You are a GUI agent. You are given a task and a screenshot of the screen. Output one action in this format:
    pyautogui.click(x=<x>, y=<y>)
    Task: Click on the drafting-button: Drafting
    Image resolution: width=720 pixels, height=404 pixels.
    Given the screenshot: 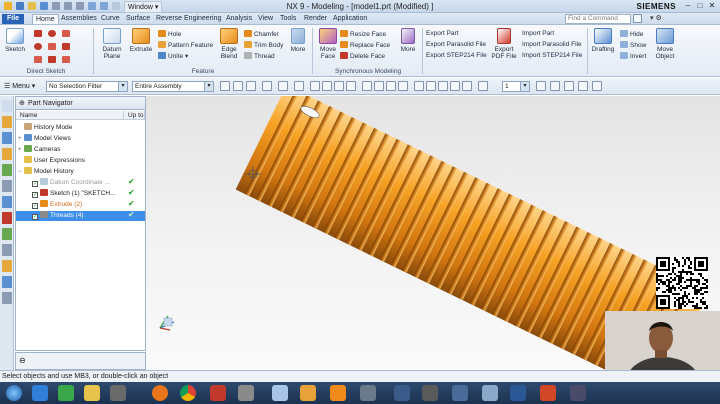 What is the action you would take?
    pyautogui.click(x=603, y=40)
    